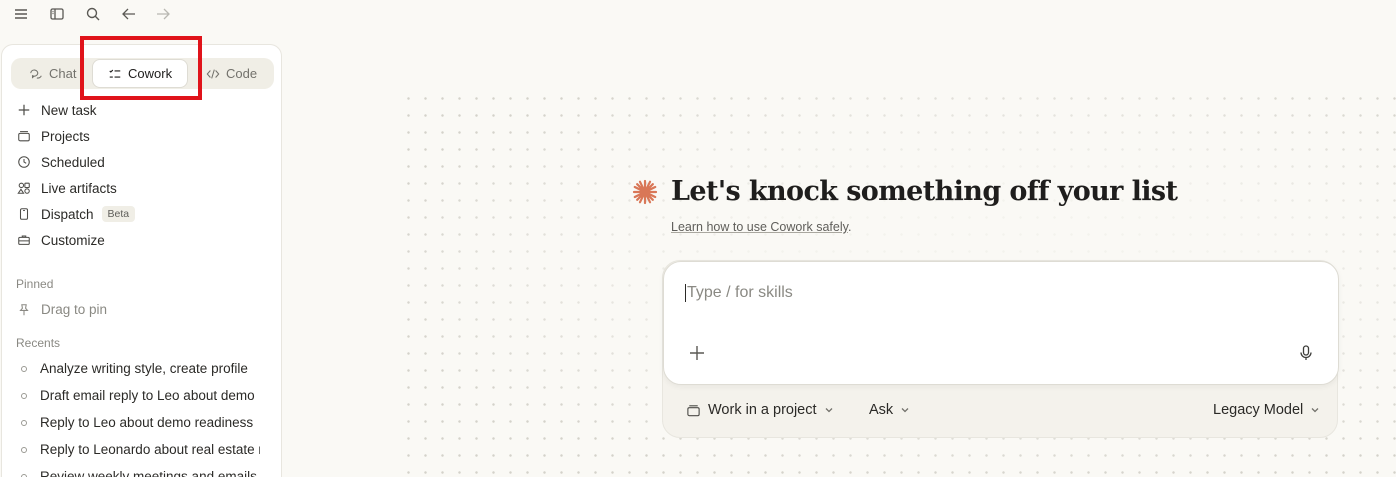 The image size is (1396, 477). I want to click on hero-heading: Let's knock something off your list, so click(904, 191).